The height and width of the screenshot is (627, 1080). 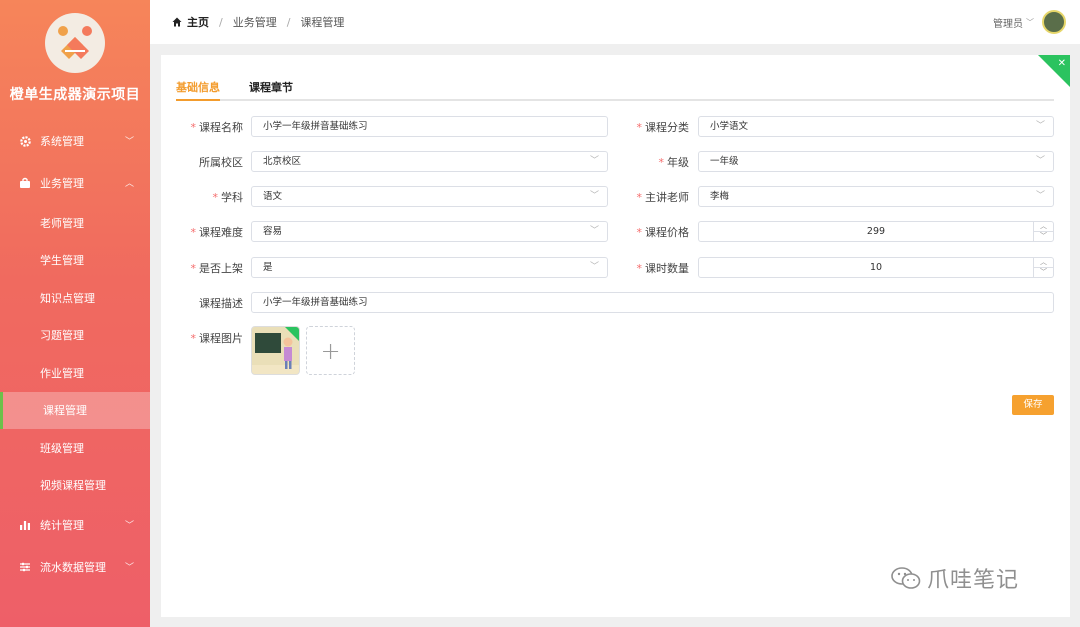 I want to click on sidebar-item-video-courses: 视频课程管理, so click(x=75, y=486).